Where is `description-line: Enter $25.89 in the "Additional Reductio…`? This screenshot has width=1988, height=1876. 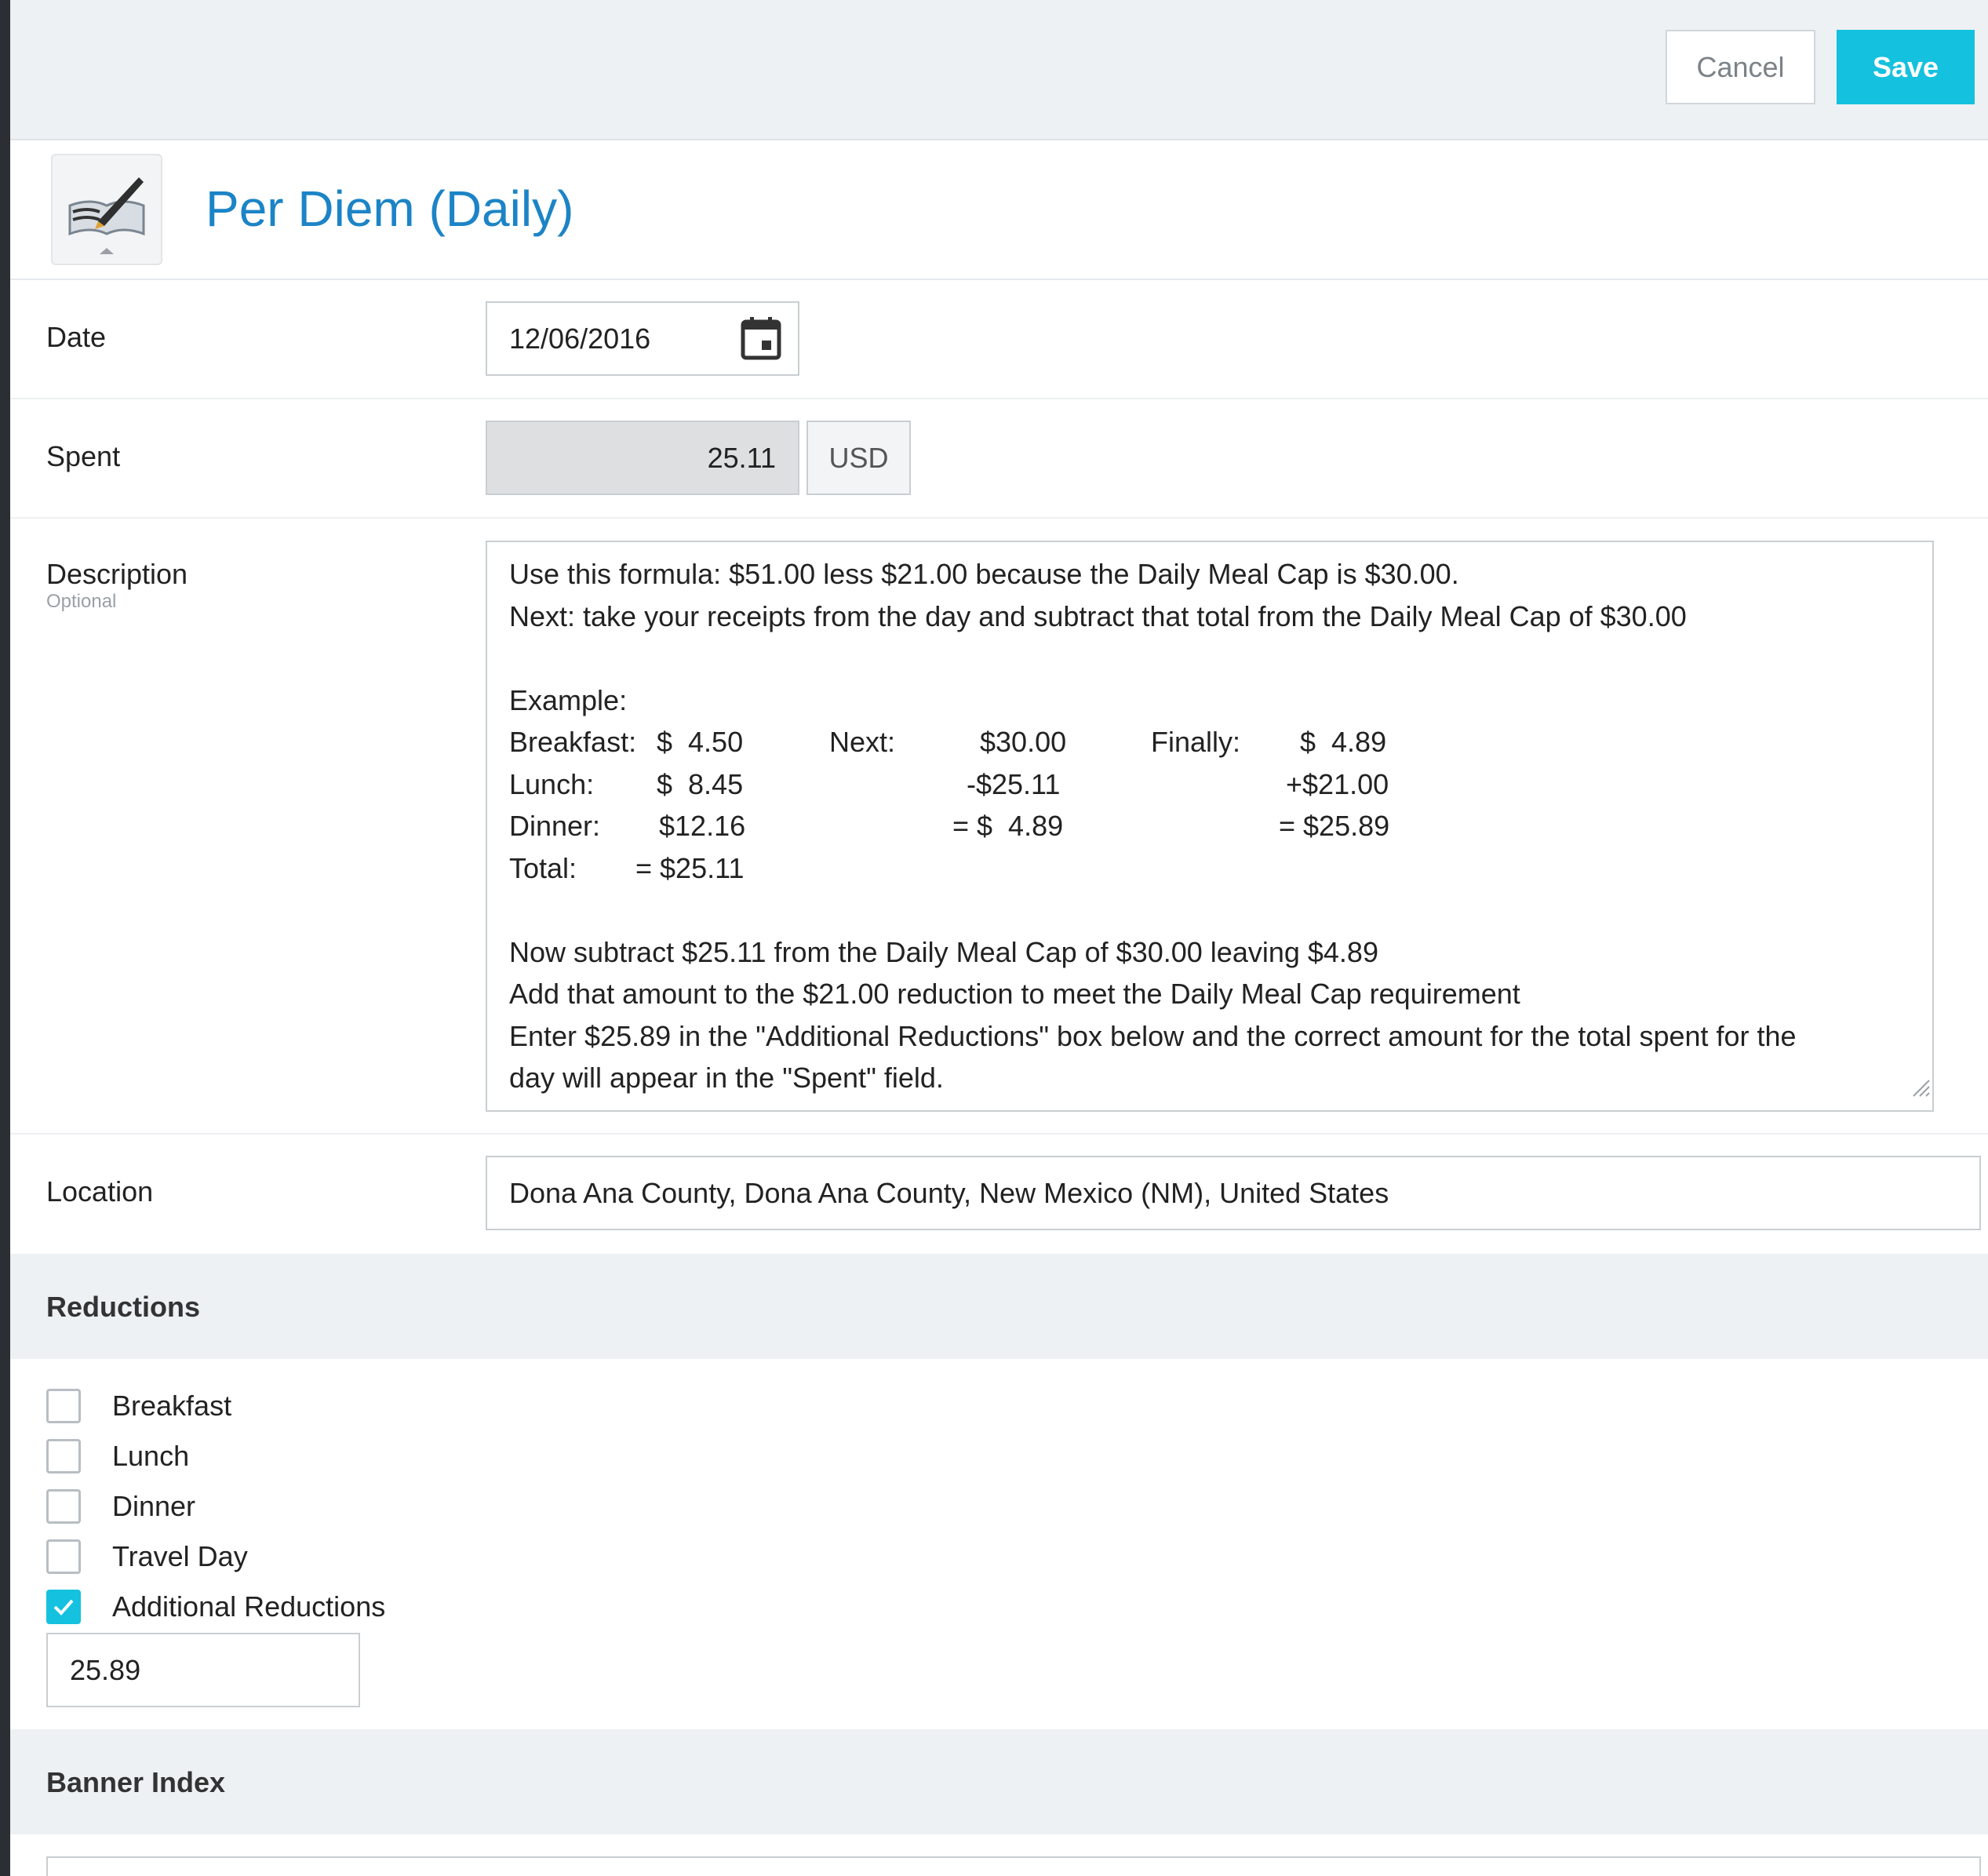
description-line: Enter $25.89 in the "Additional Reductio… is located at coordinates (1153, 1035).